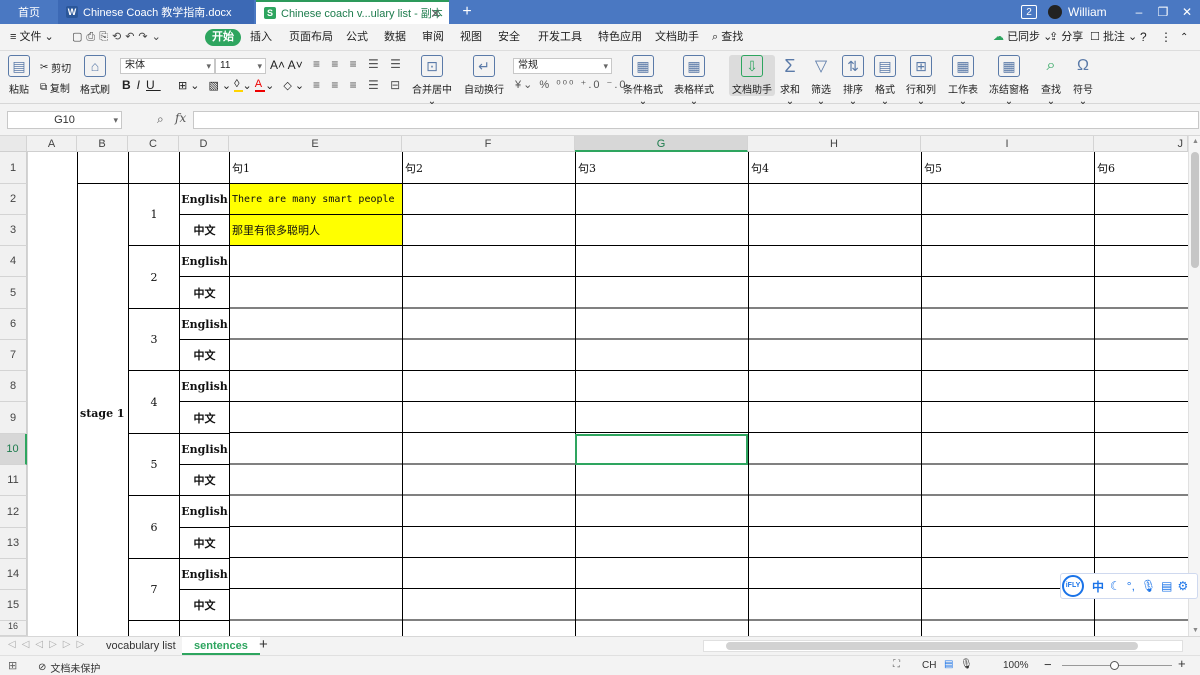 This screenshot has height=675, width=1200. What do you see at coordinates (489, 168) in the screenshot?
I see `header-cell: 句2` at bounding box center [489, 168].